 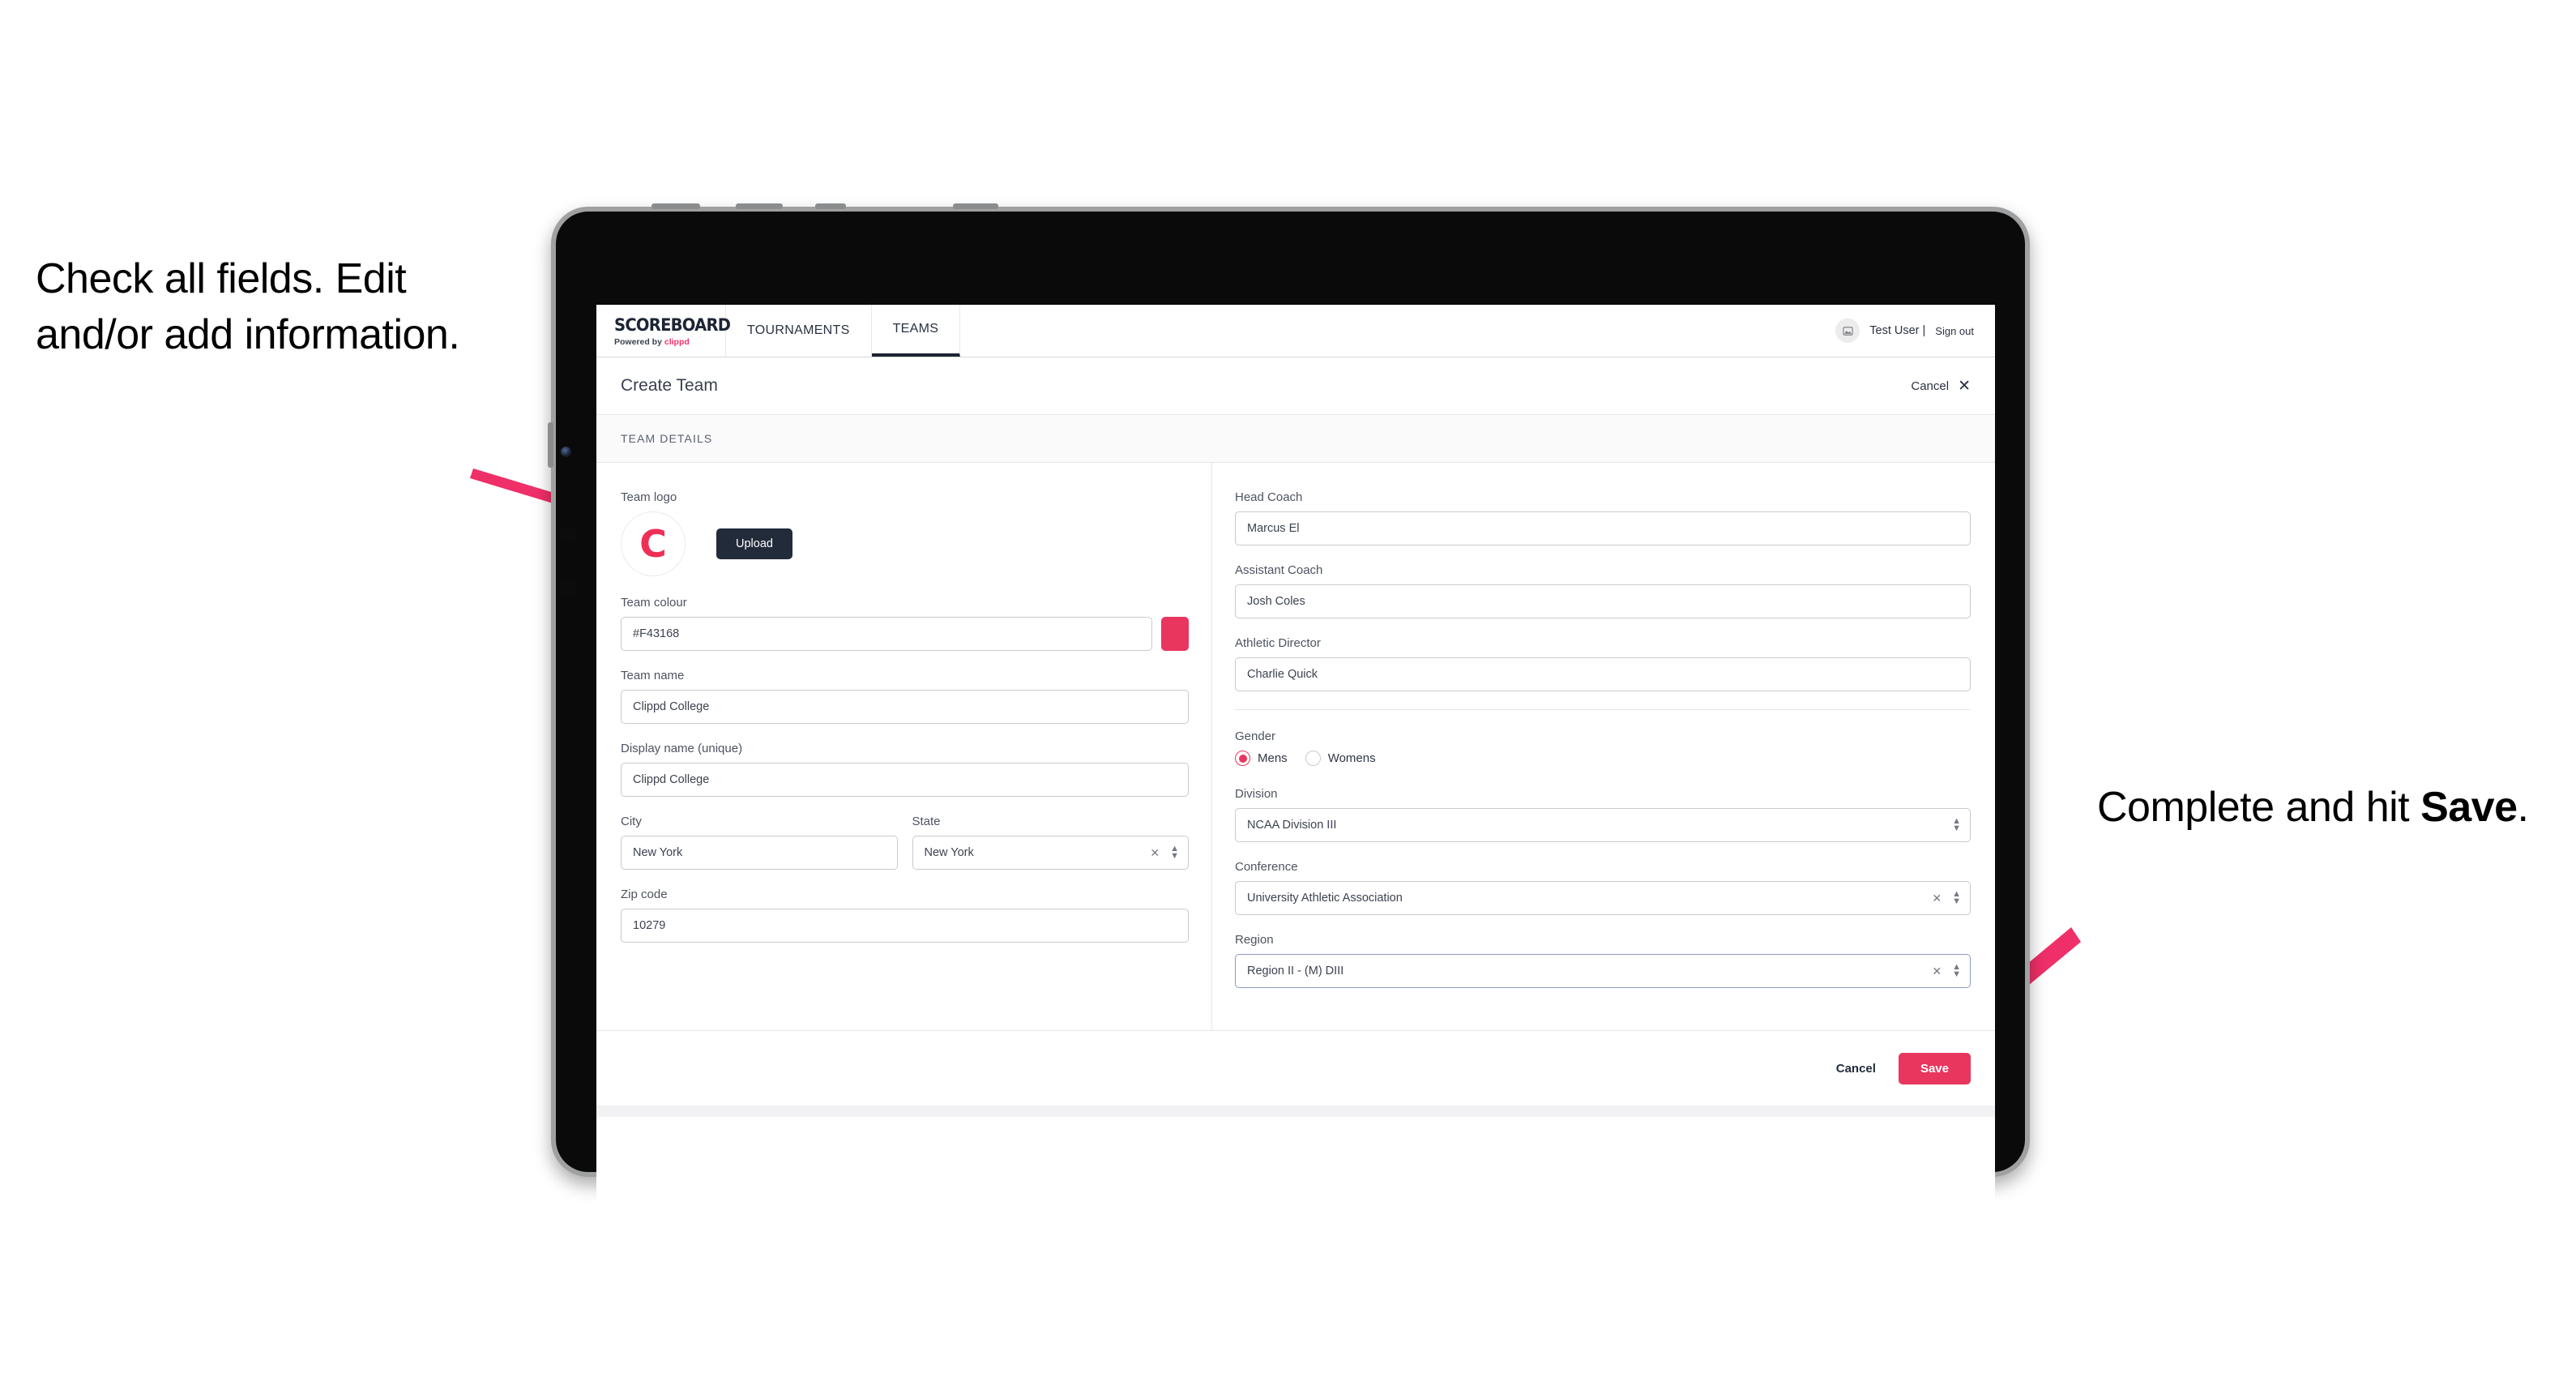 What do you see at coordinates (677, 341) in the screenshot?
I see `brand-subtitle-name: clippd` at bounding box center [677, 341].